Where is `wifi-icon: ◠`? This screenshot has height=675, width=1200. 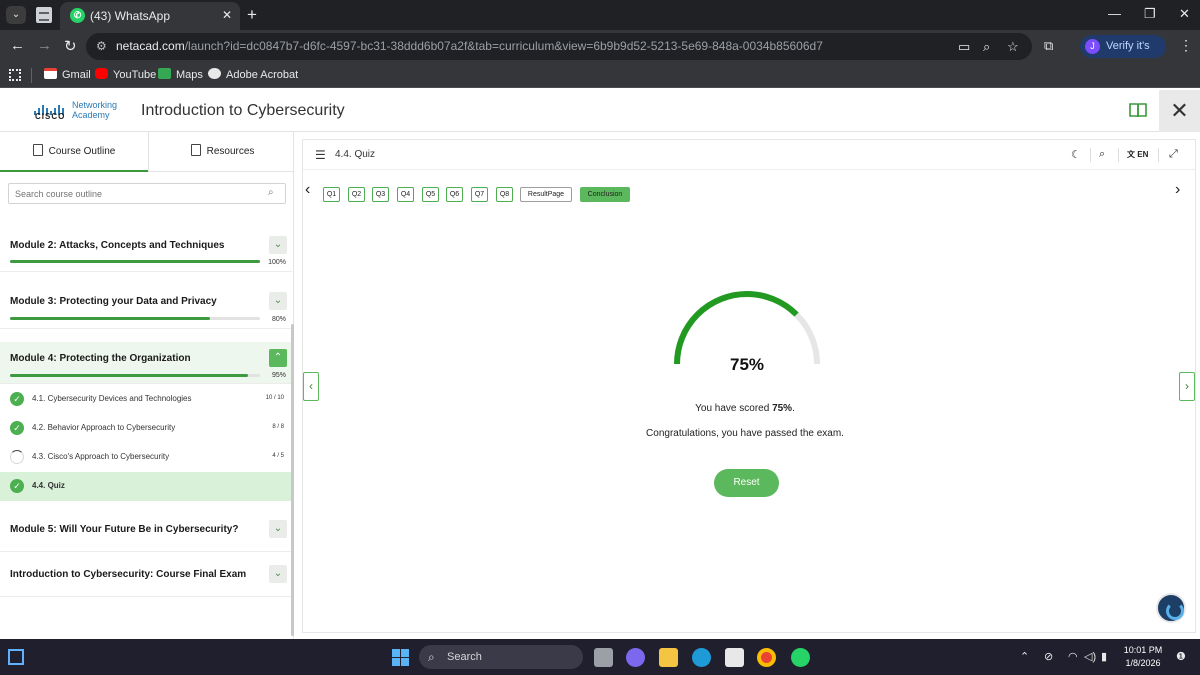 wifi-icon: ◠ is located at coordinates (1073, 656).